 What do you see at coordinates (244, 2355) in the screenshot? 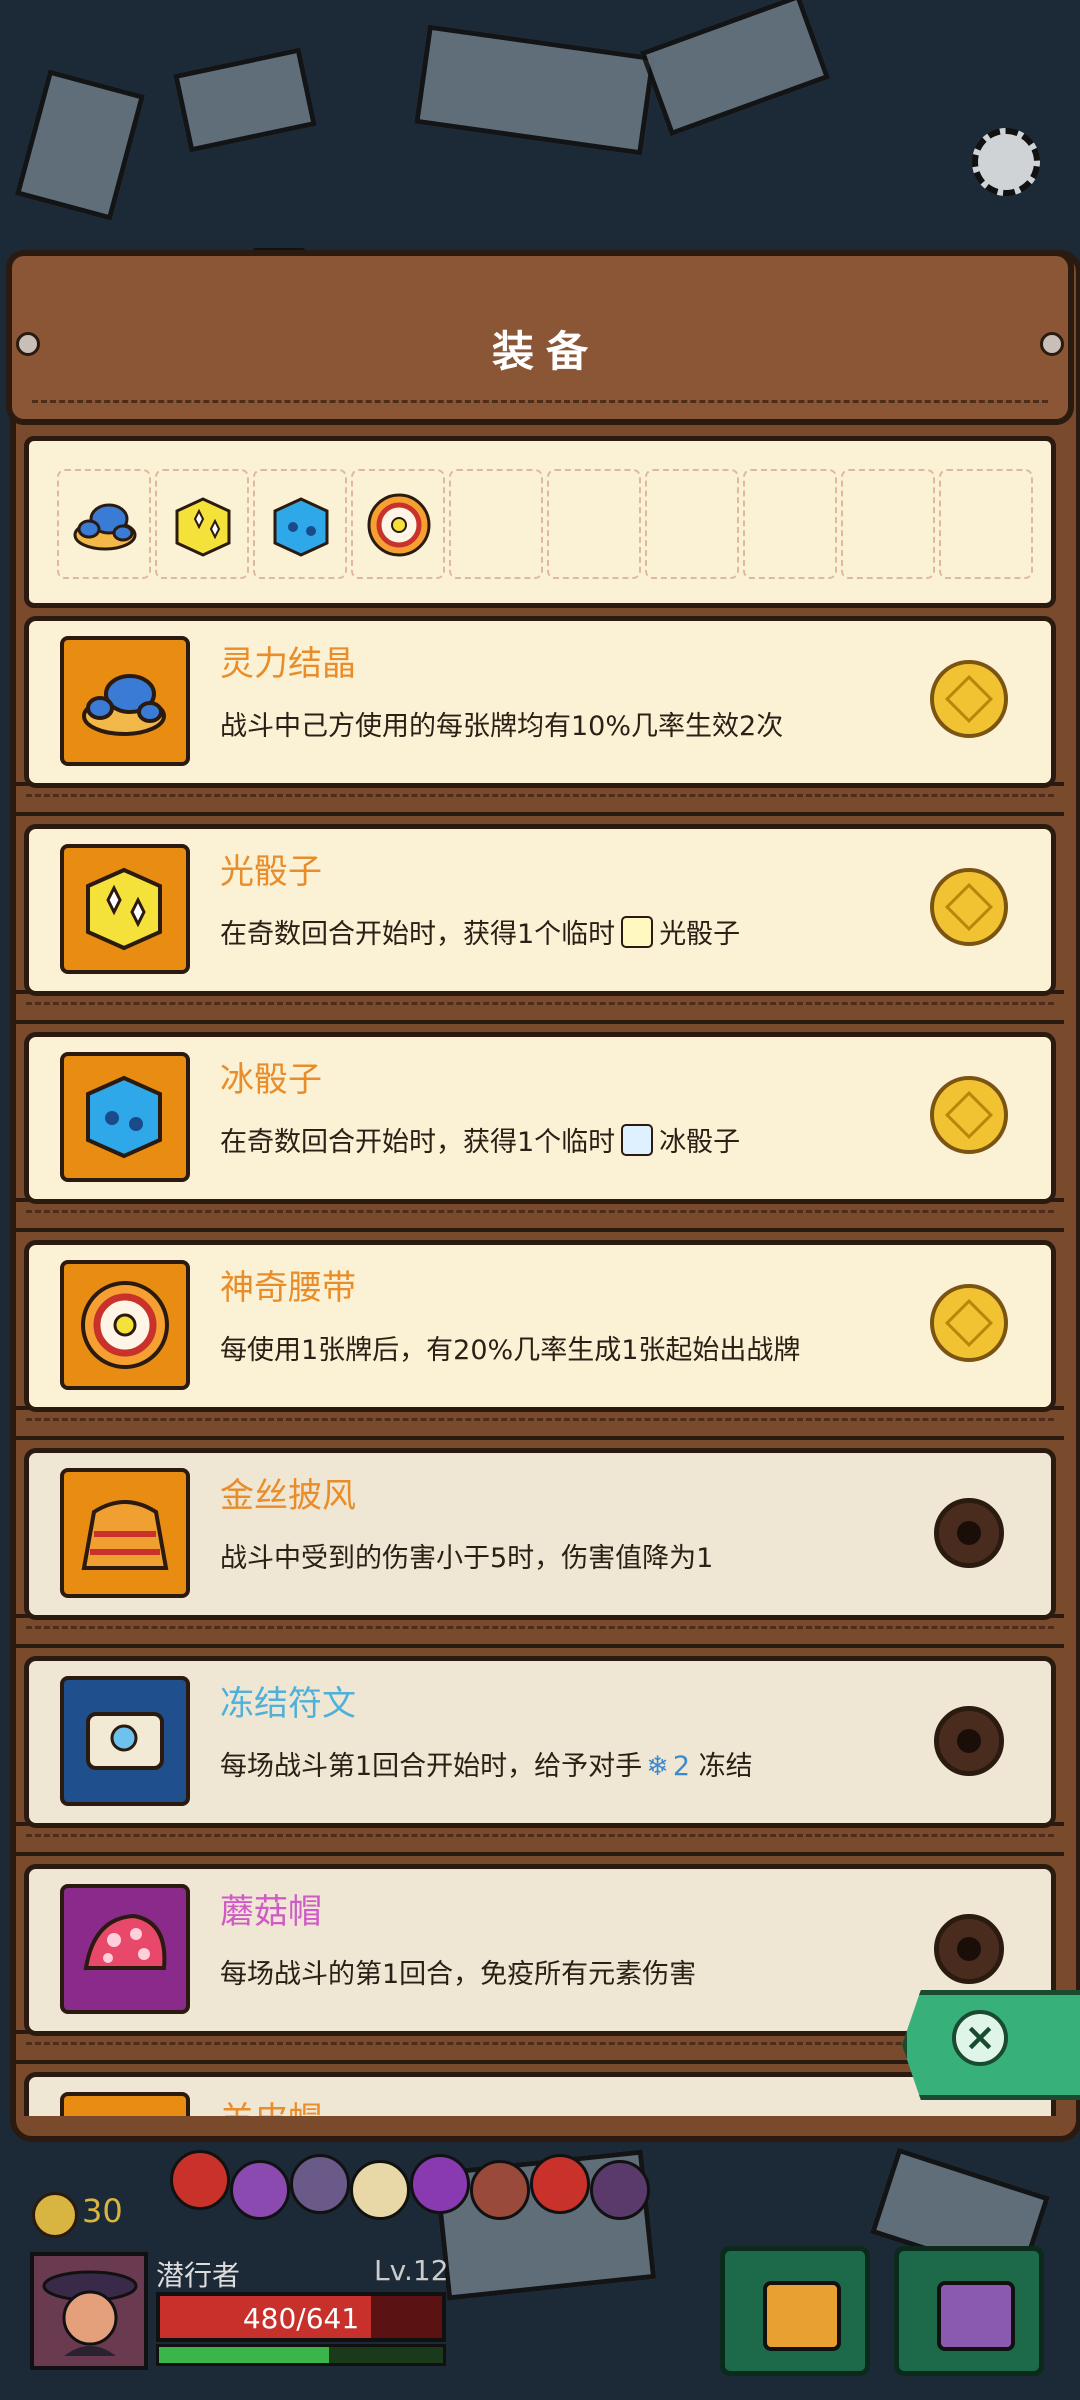
I see `xp-bar-fill` at bounding box center [244, 2355].